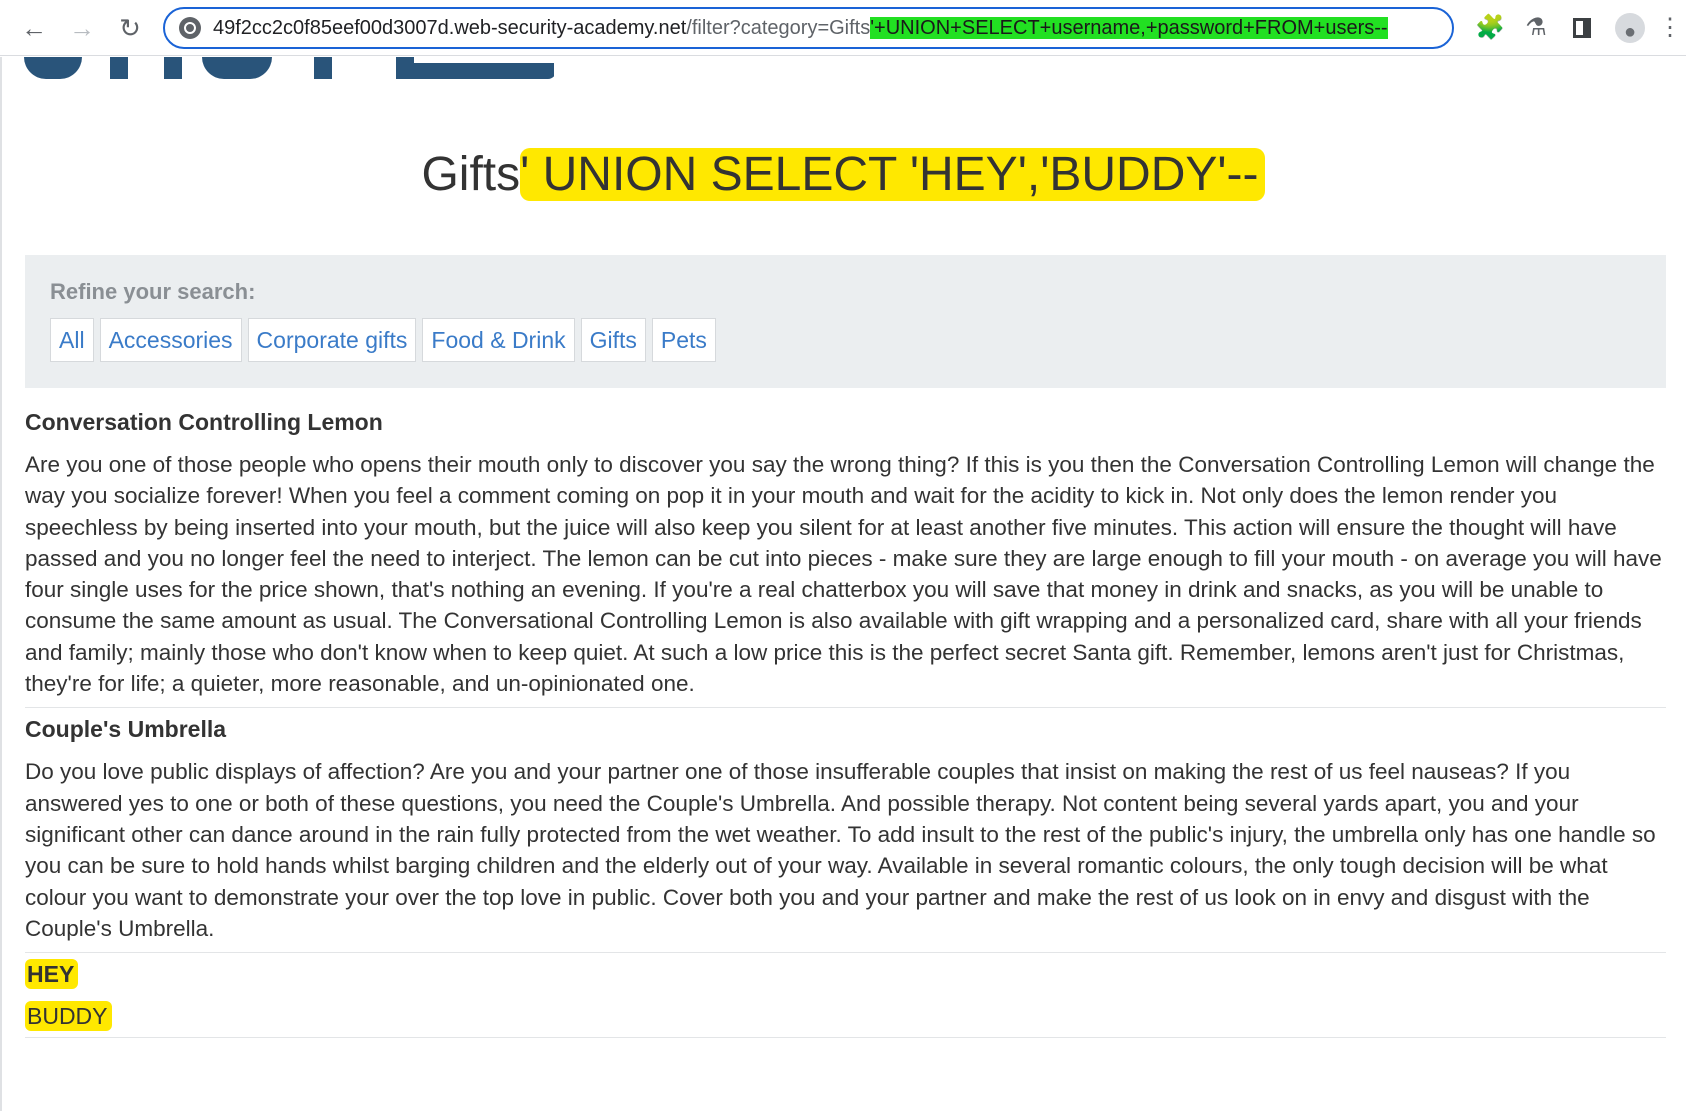 The height and width of the screenshot is (1111, 1686). What do you see at coordinates (845, 974) in the screenshot?
I see `injected-title-row: HEY` at bounding box center [845, 974].